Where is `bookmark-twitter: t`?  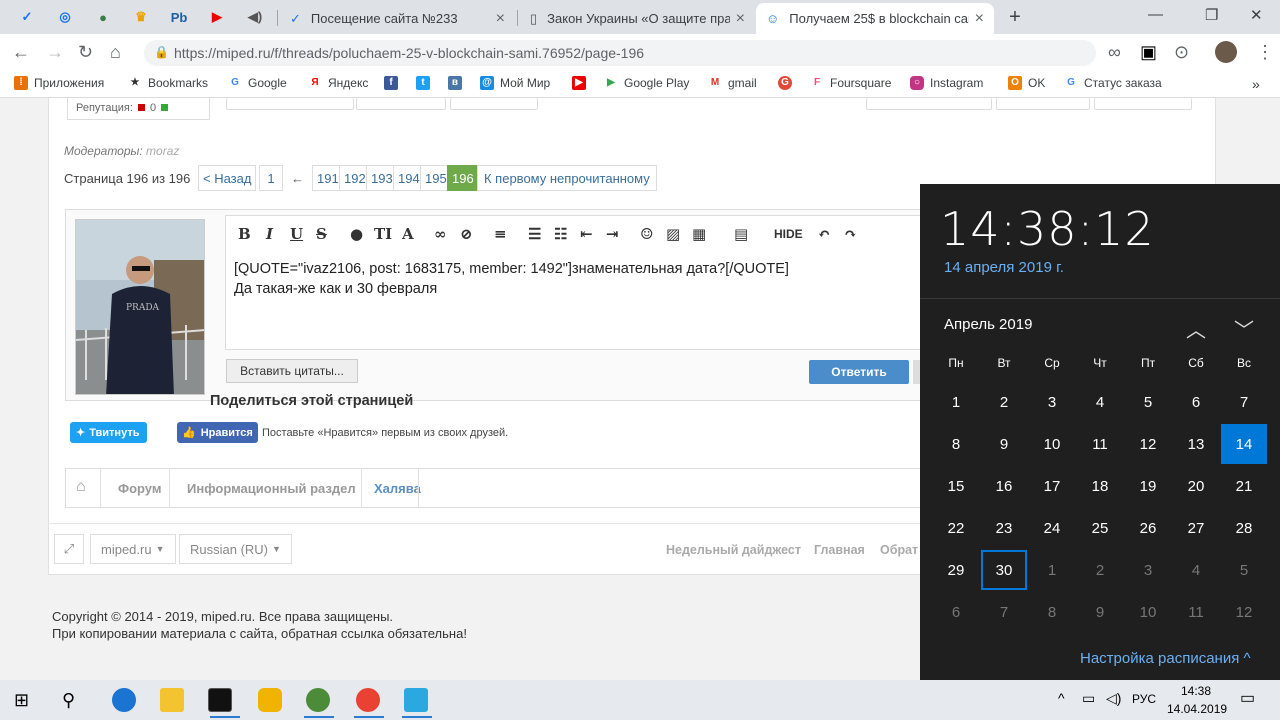
bookmark-twitter: t is located at coordinates (426, 83).